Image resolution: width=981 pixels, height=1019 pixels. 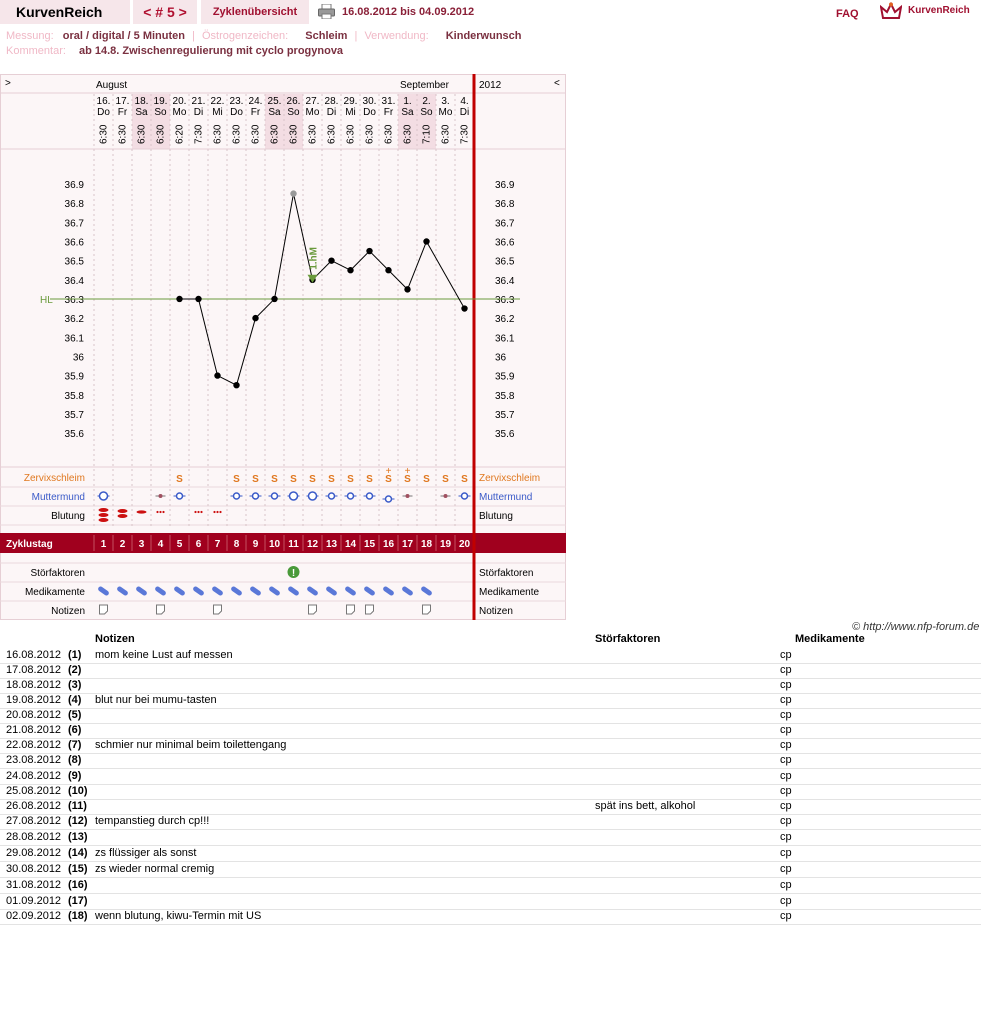 What do you see at coordinates (34, 806) in the screenshot?
I see `row-date: 26.08.2012` at bounding box center [34, 806].